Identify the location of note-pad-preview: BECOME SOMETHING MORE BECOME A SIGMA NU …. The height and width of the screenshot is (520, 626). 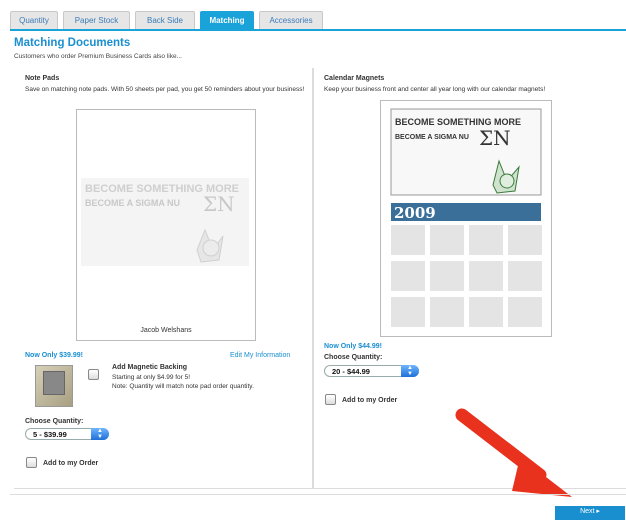
(166, 225).